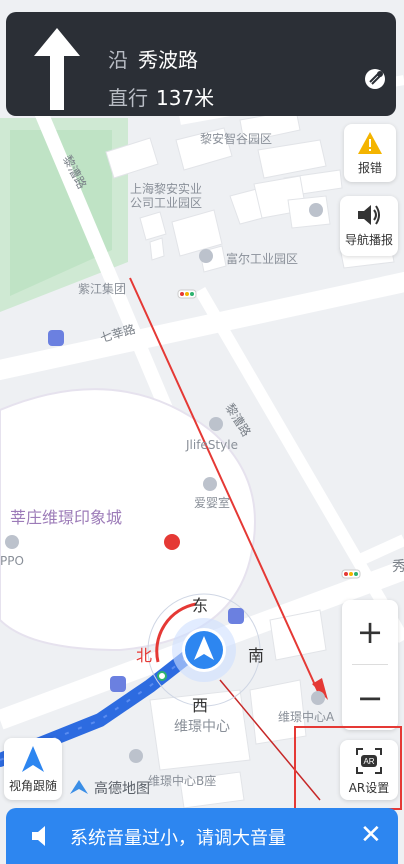  What do you see at coordinates (128, 98) in the screenshot?
I see `nav-distance-prefix: 直行` at bounding box center [128, 98].